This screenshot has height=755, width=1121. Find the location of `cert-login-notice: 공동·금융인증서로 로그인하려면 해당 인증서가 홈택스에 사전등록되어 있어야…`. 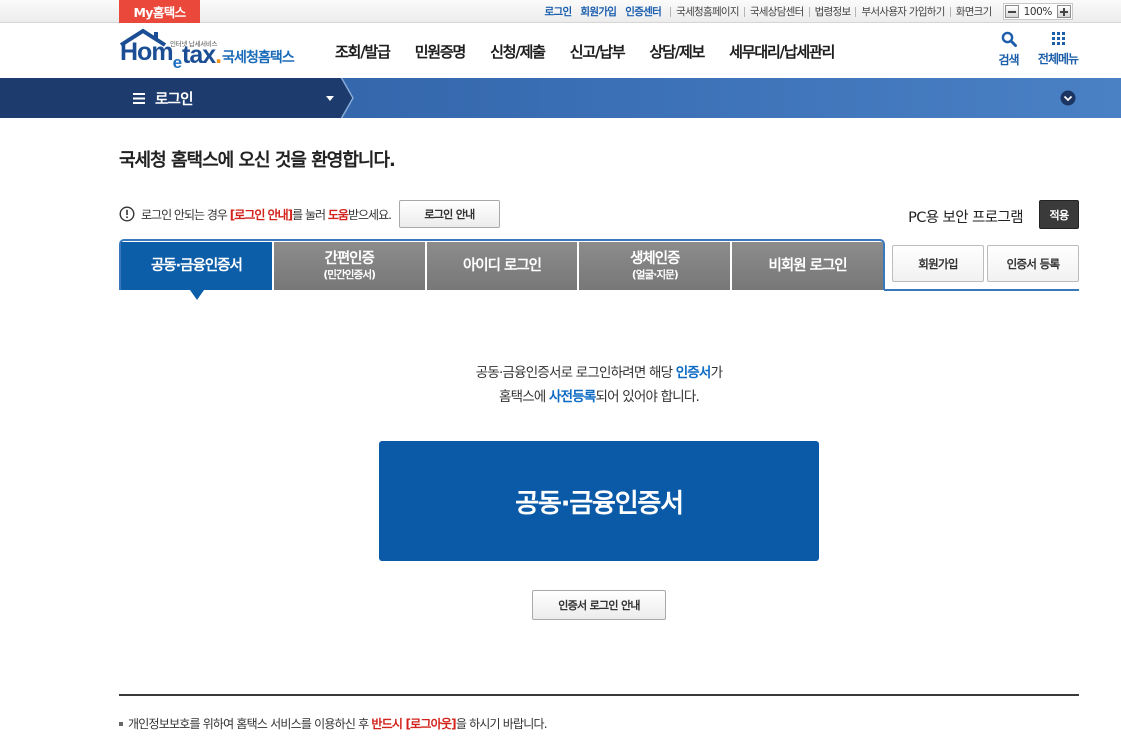

cert-login-notice: 공동·금융인증서로 로그인하려면 해당 인증서가 홈택스에 사전등록되어 있어야… is located at coordinates (599, 385).